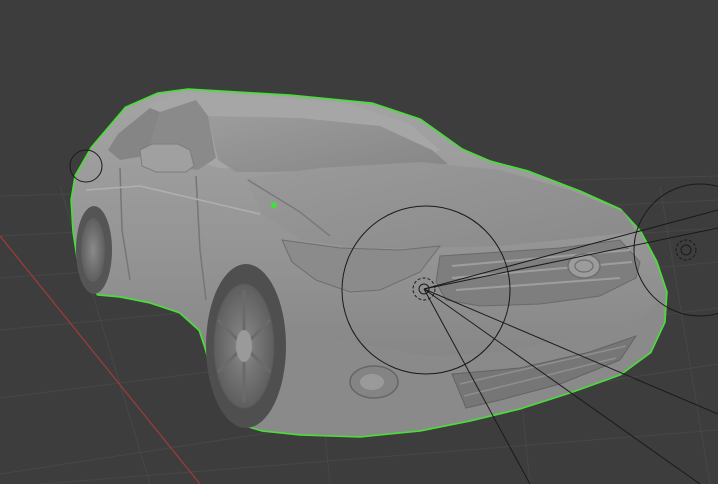 The image size is (718, 484). I want to click on car-hood, so click(441, 205).